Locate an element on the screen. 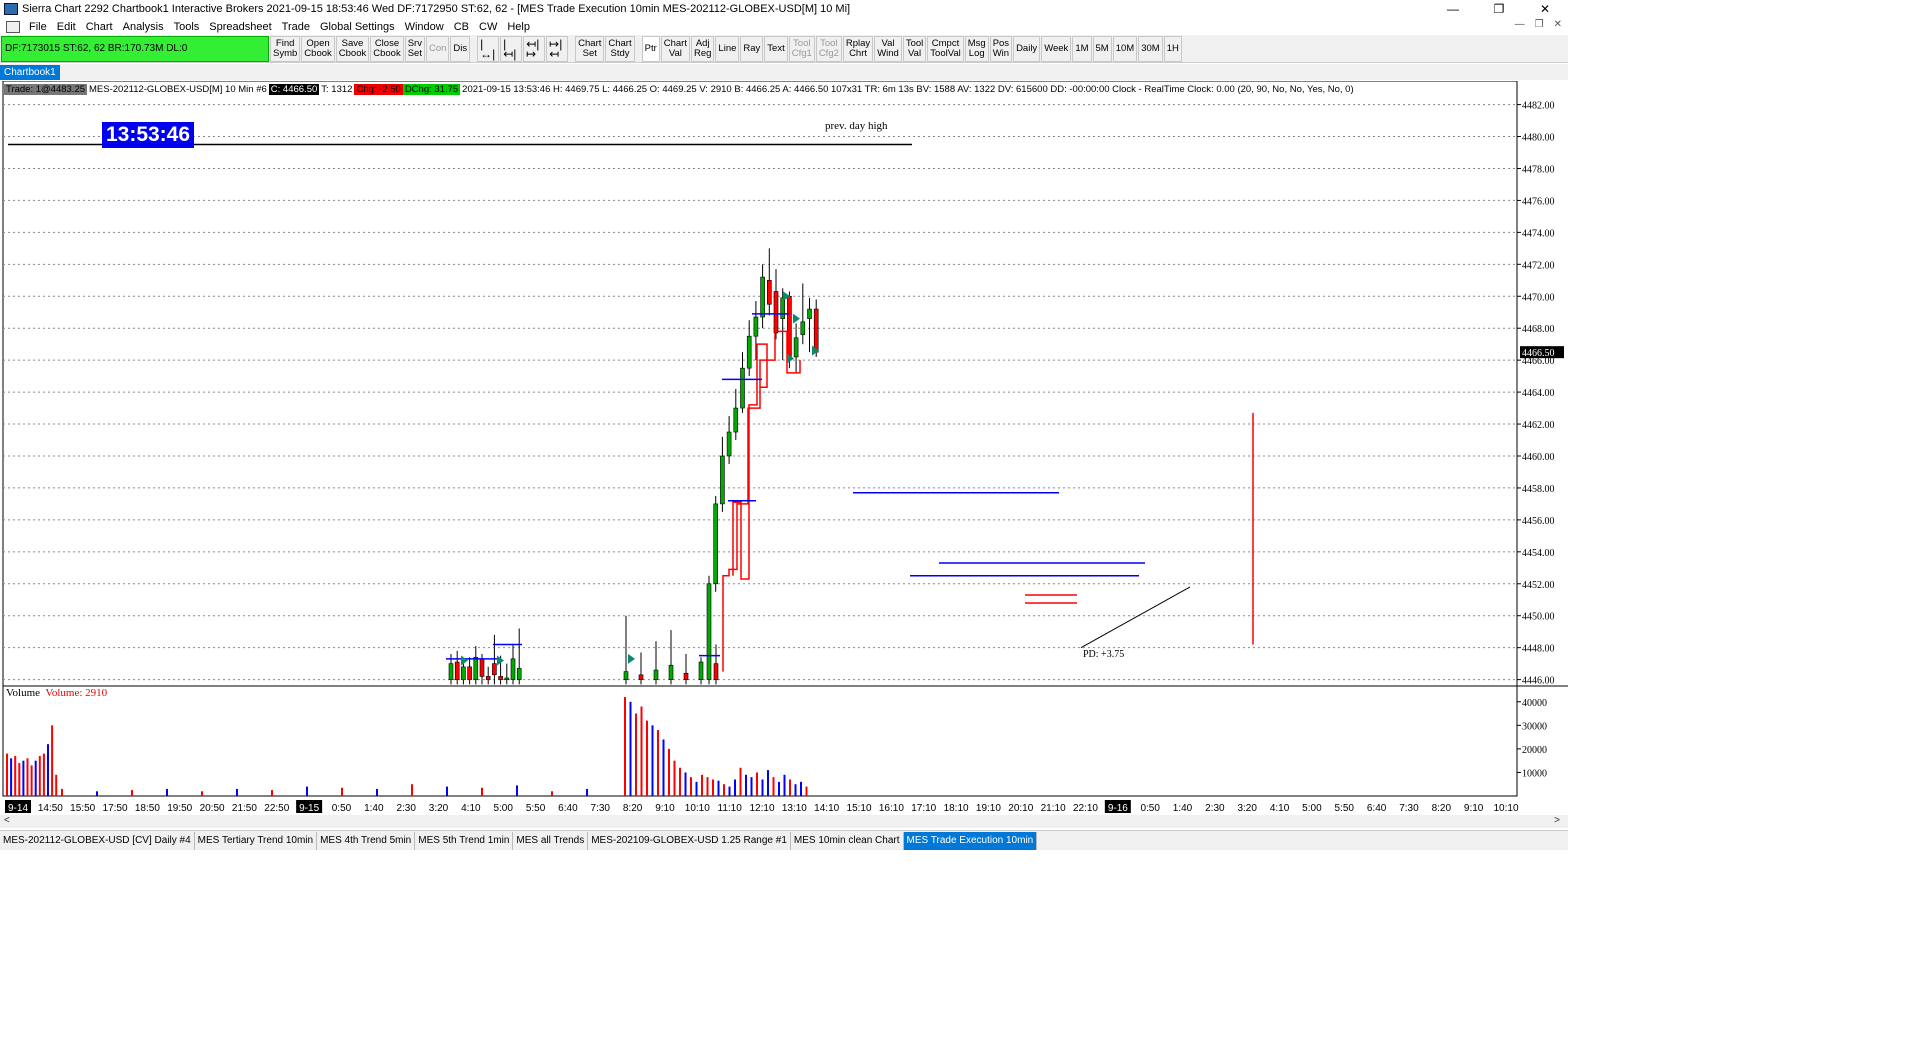 The height and width of the screenshot is (1040, 1920). toolbar-button-tool-7: |↔| is located at coordinates (488, 48).